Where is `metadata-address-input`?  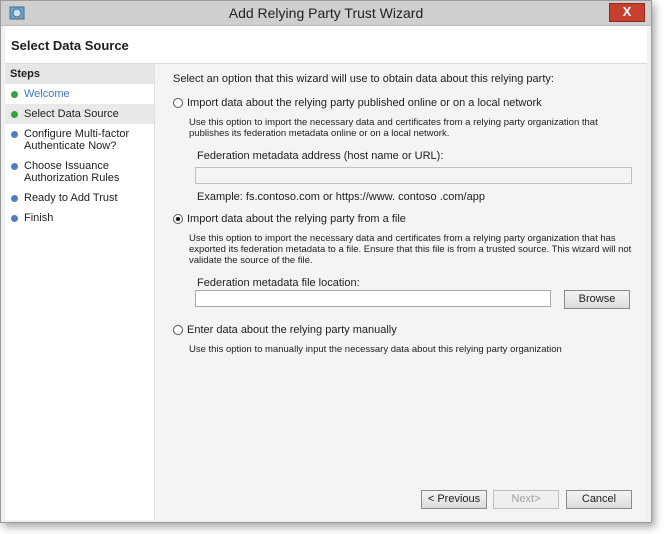
metadata-address-input is located at coordinates (413, 175).